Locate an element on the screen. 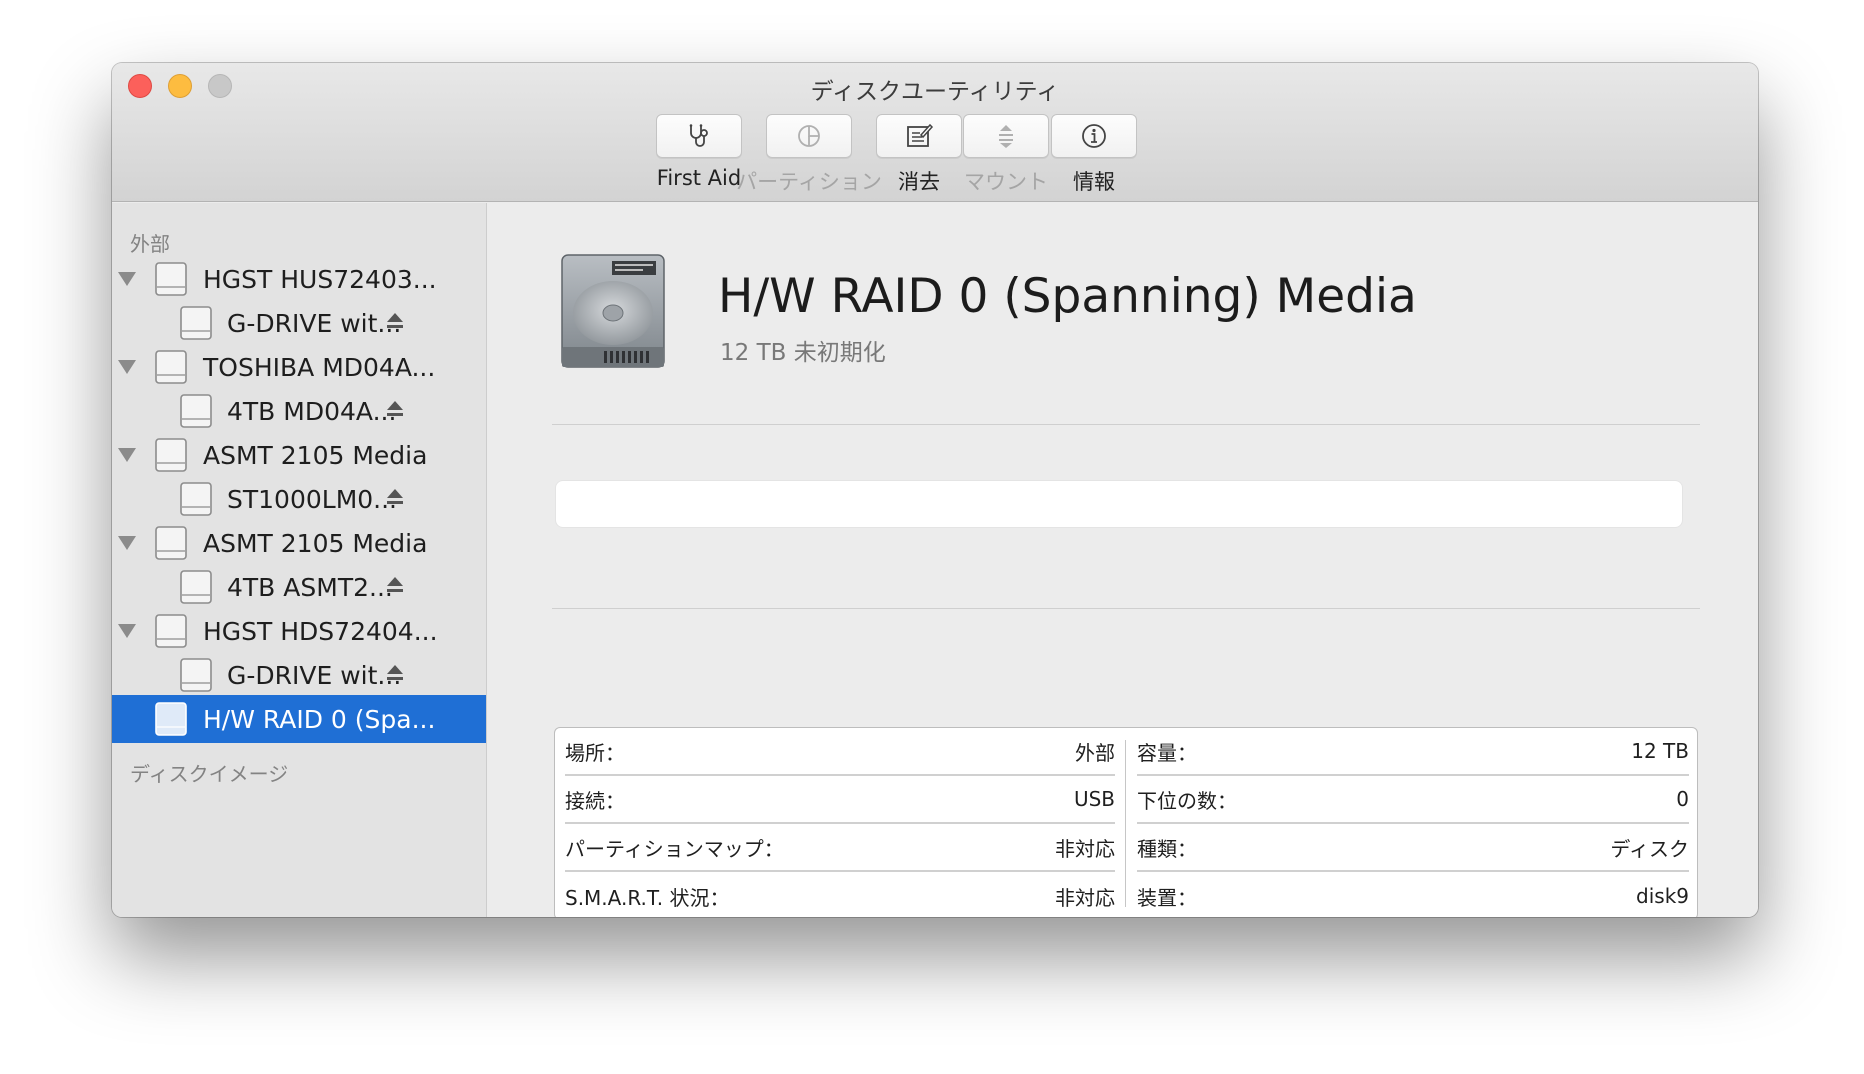  info-row-device: 装置： disk9 is located at coordinates (1413, 894).